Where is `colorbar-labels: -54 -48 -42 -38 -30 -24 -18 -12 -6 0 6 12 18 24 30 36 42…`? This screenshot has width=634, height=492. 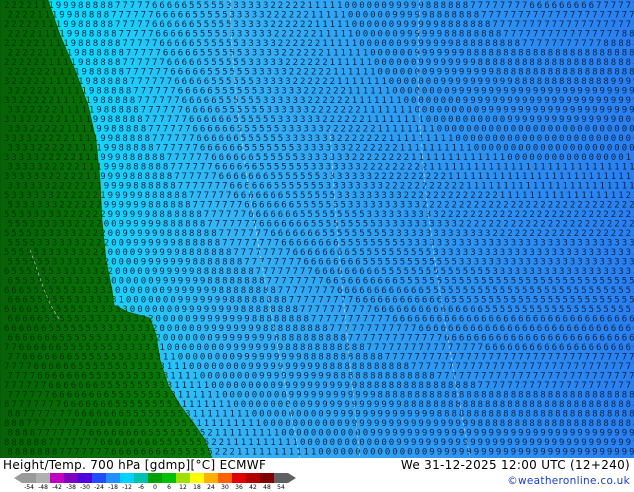
colorbar-labels: -54 -48 -42 -38 -30 -24 -18 -12 -6 0 6 12 18 24 30 36 42… is located at coordinates (155, 488).